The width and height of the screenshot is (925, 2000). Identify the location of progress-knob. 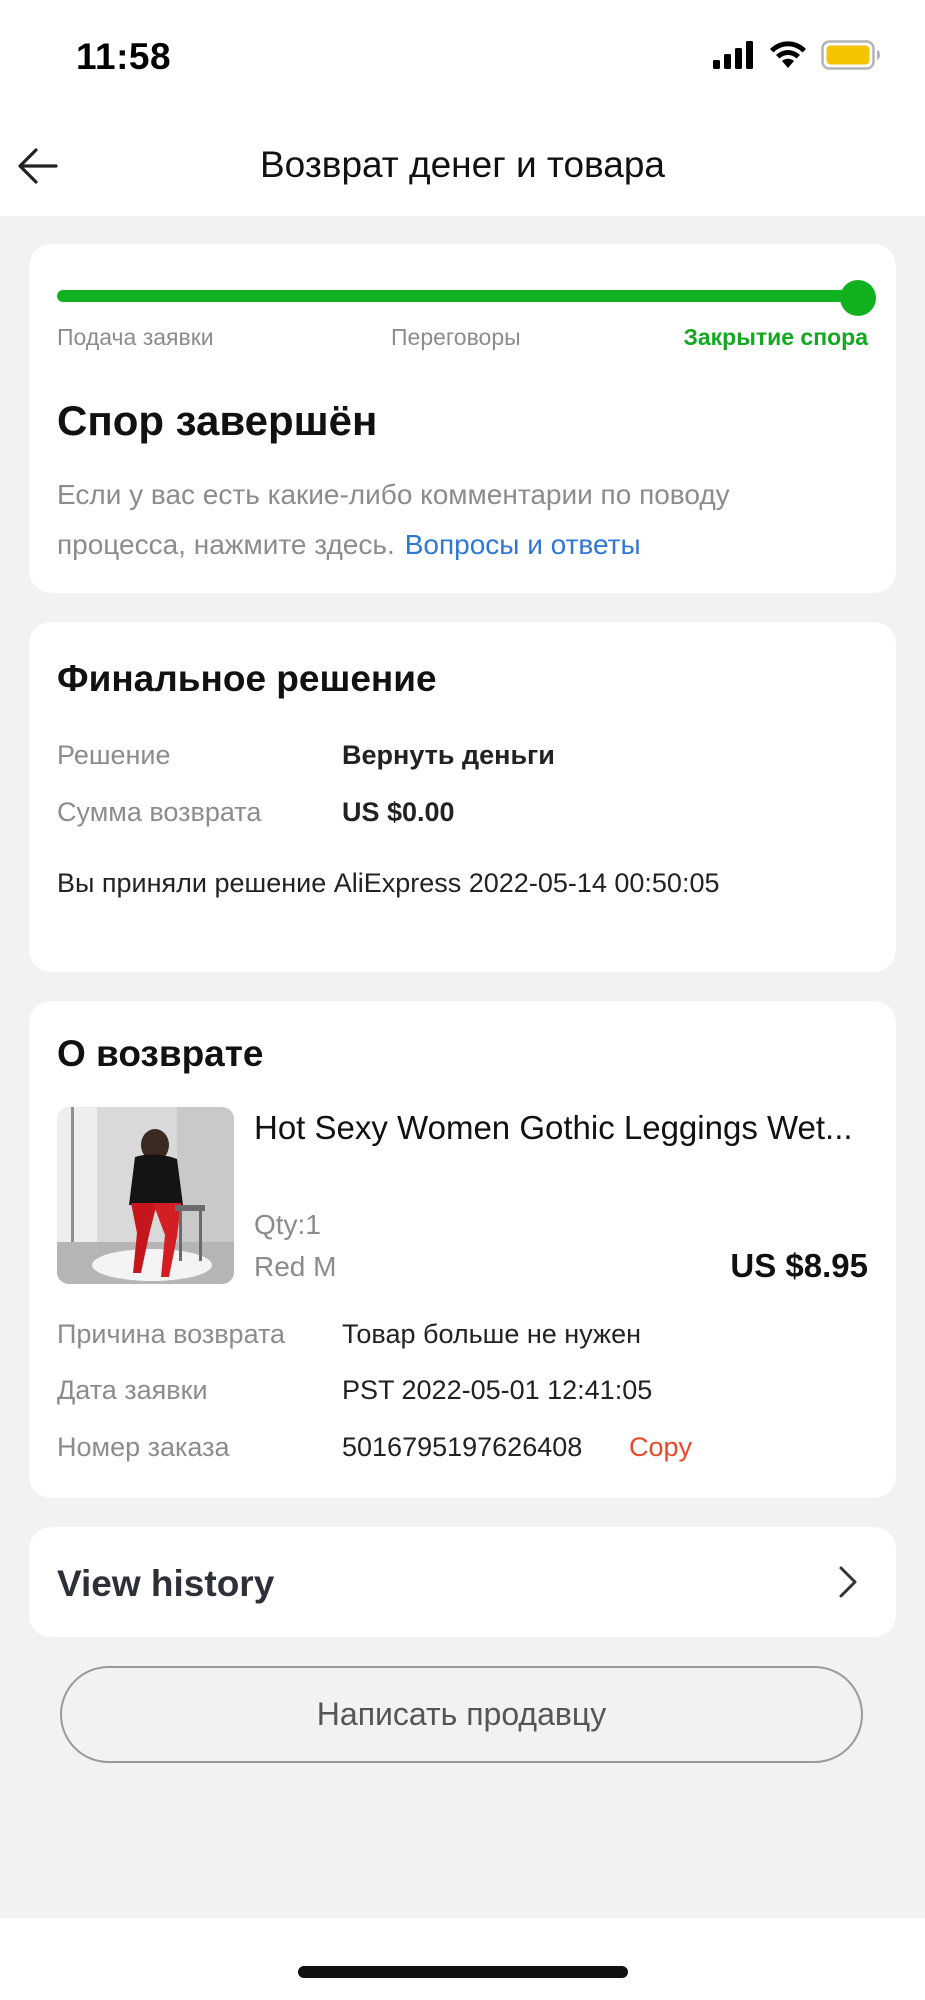
(858, 298).